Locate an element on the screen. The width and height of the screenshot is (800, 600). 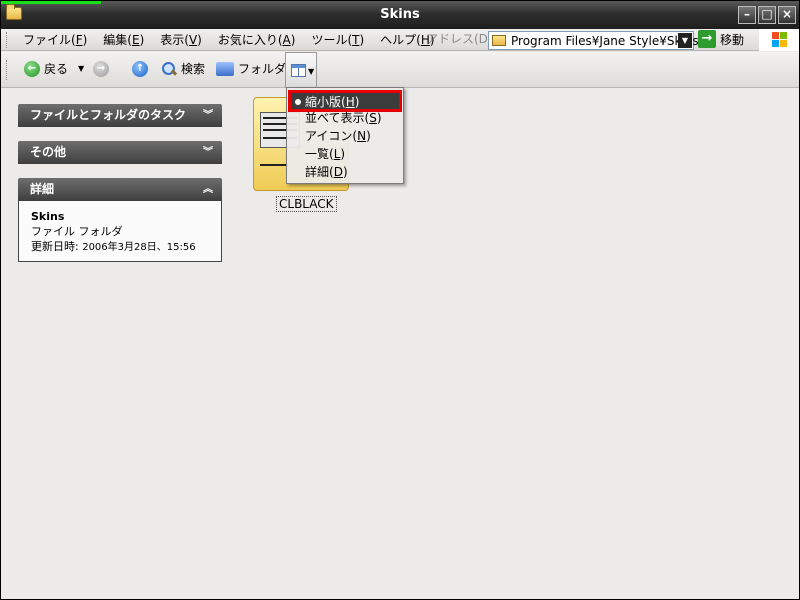
views-button: ▼ is located at coordinates (301, 70).